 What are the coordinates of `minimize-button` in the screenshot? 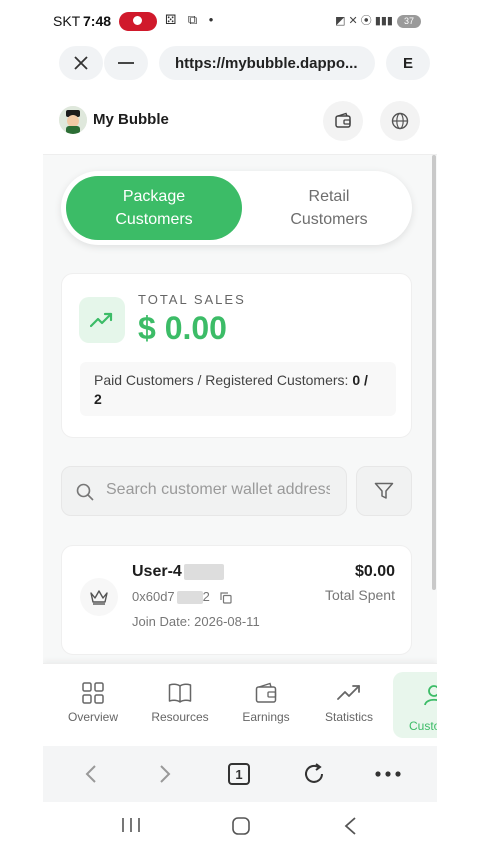 It's located at (126, 63).